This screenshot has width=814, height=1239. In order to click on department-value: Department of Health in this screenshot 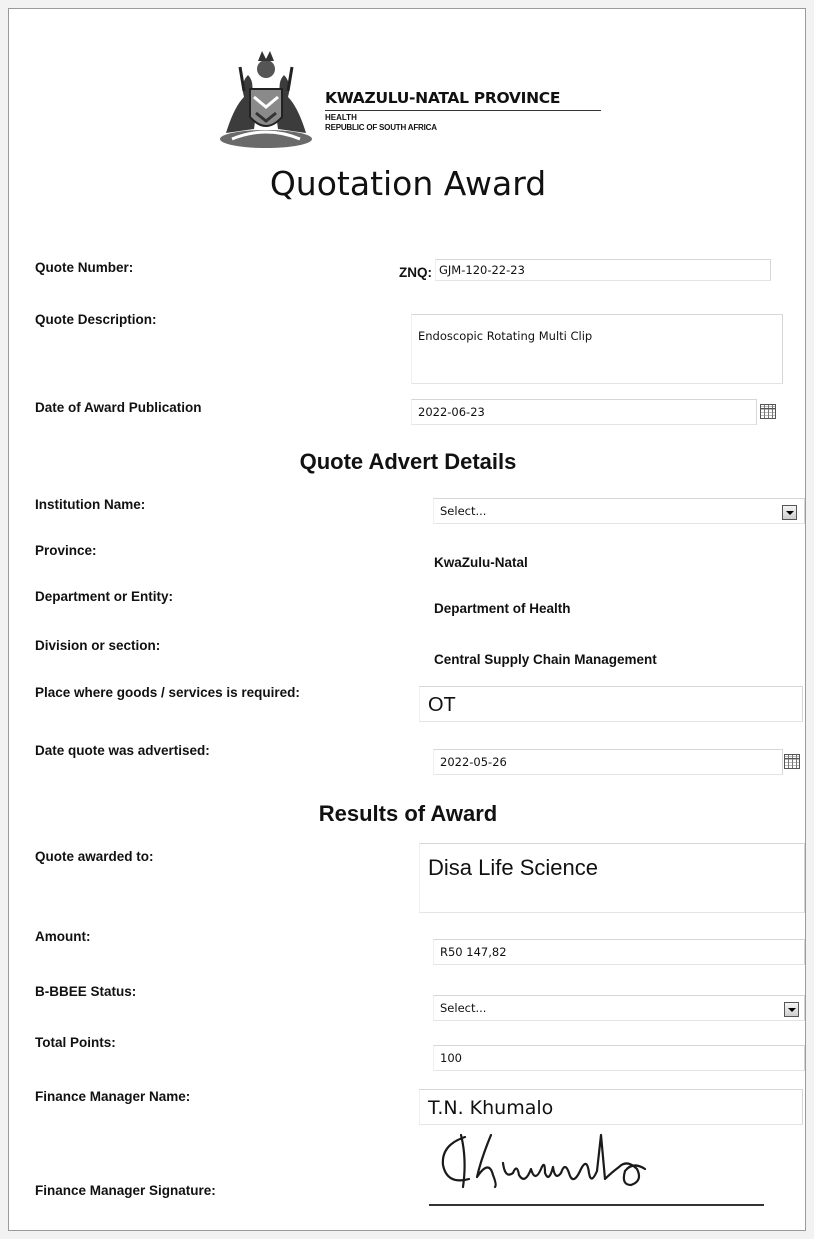, I will do `click(502, 608)`.